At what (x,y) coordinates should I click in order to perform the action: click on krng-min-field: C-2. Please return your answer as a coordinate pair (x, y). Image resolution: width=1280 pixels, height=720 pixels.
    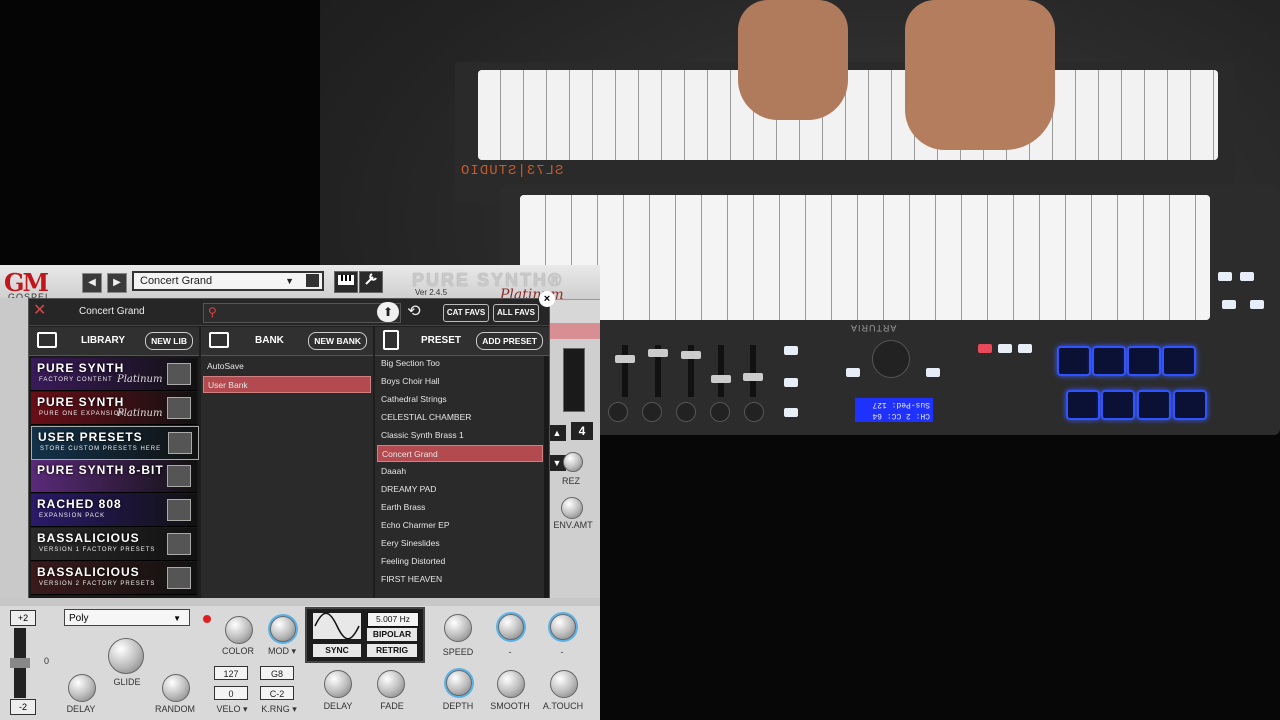
    Looking at the image, I should click on (277, 693).